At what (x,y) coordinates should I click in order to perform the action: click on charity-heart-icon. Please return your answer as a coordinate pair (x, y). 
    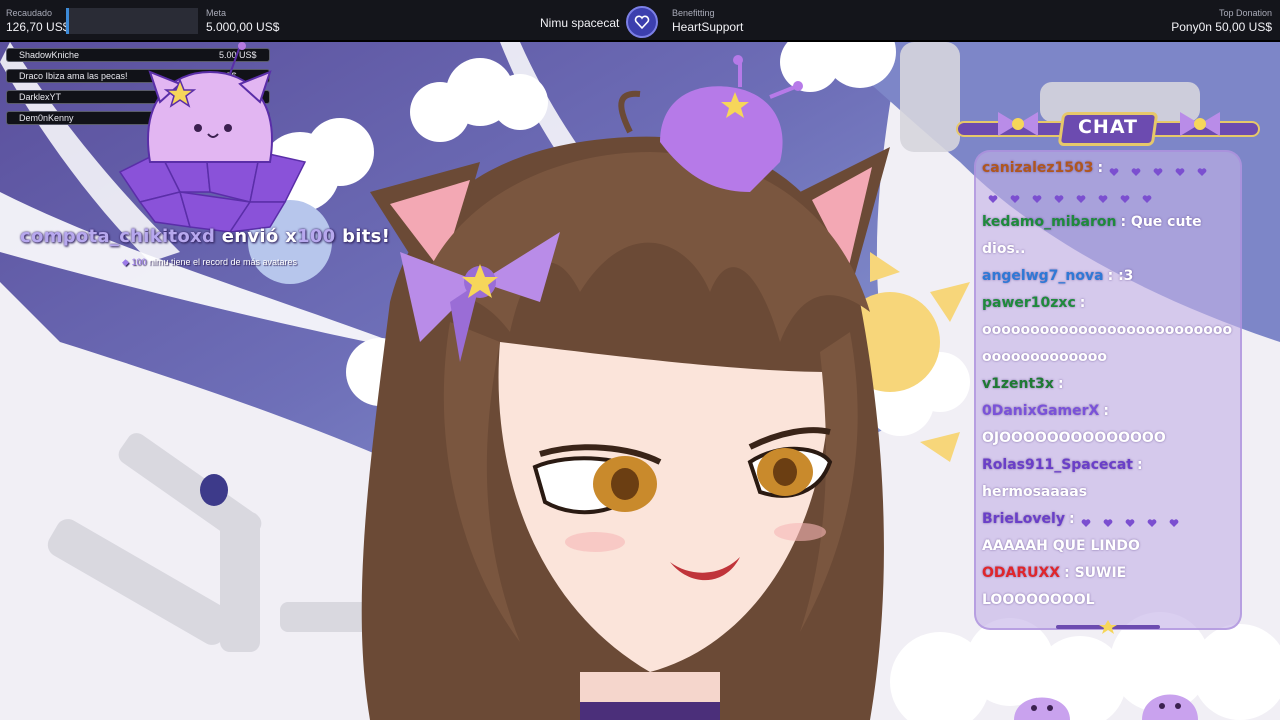
    Looking at the image, I should click on (642, 22).